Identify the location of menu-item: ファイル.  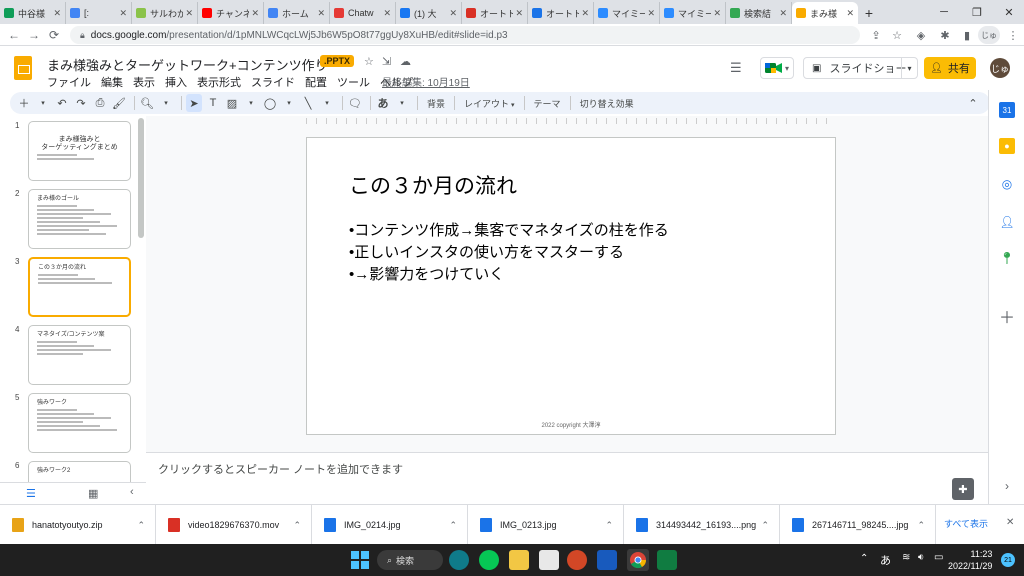
(69, 82).